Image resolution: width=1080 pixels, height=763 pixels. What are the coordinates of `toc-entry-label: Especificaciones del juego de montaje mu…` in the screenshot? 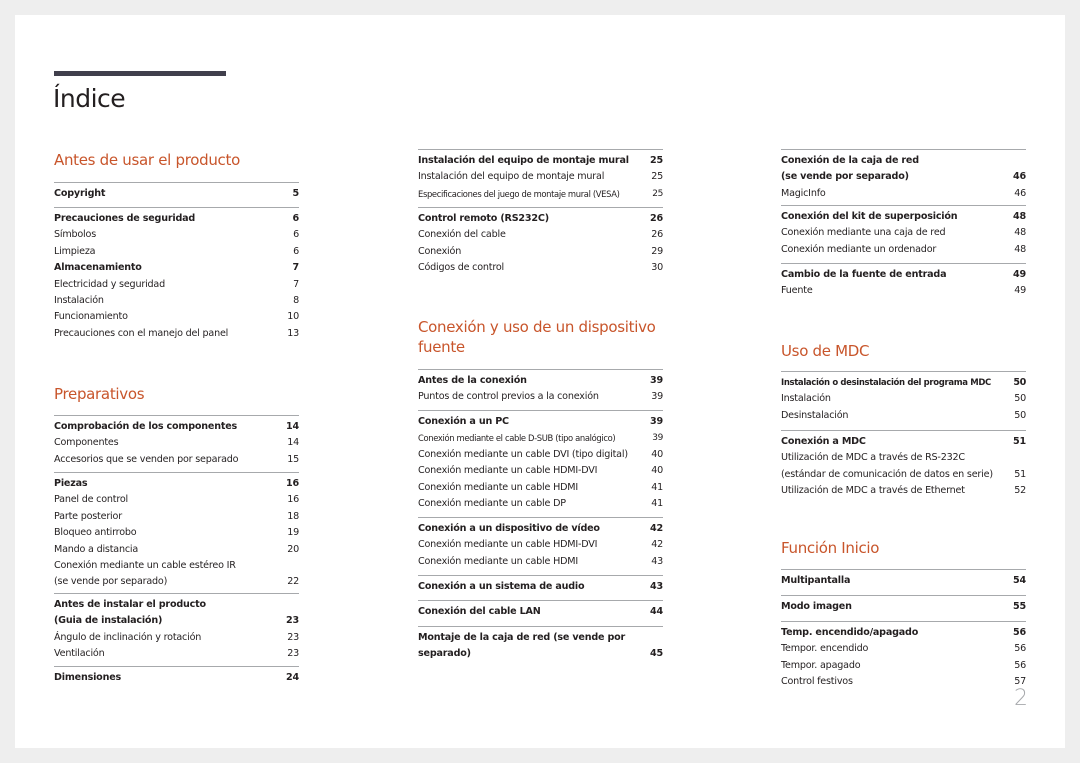 It's located at (519, 193).